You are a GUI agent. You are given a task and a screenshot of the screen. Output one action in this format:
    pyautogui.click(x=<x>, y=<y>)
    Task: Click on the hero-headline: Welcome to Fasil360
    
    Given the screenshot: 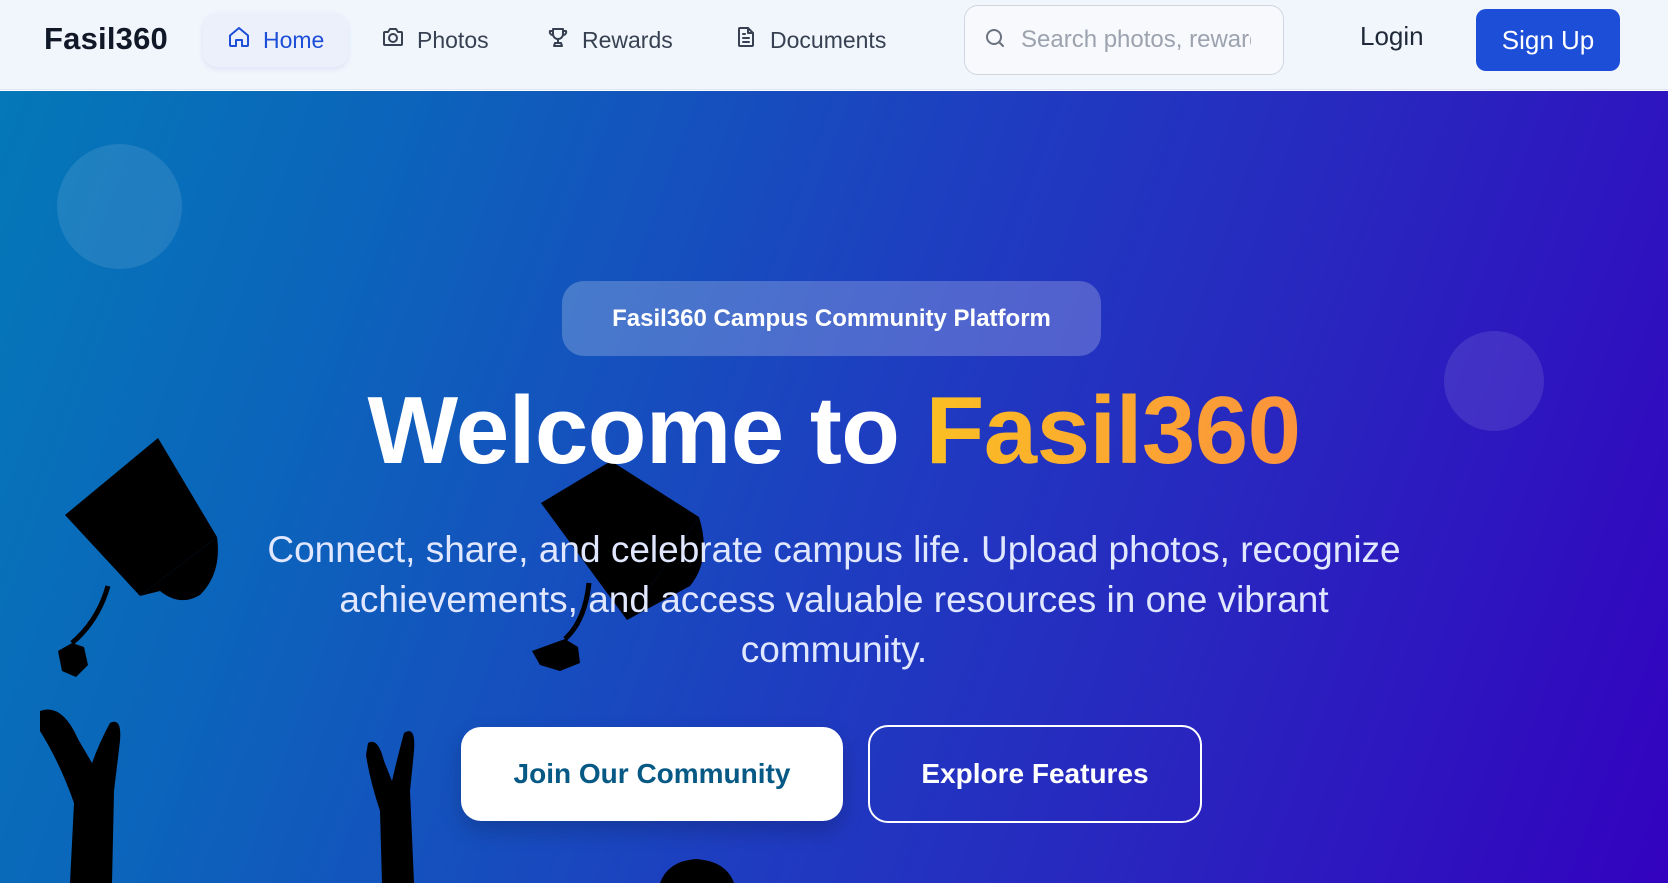 What is the action you would take?
    pyautogui.click(x=834, y=431)
    